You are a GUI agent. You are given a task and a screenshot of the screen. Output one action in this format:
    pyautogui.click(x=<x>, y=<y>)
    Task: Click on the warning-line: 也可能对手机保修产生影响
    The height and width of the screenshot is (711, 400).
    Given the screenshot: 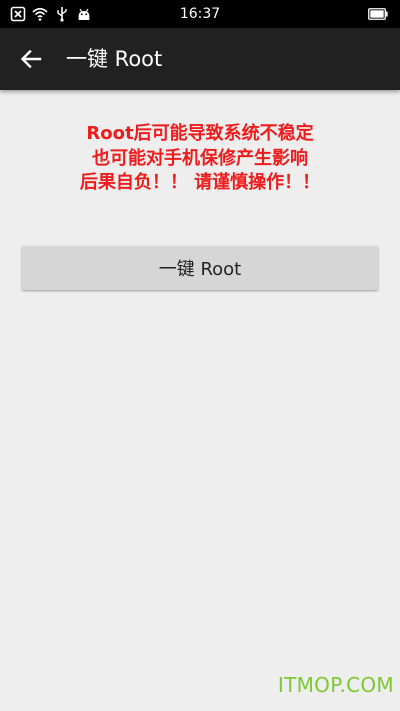 What is the action you would take?
    pyautogui.click(x=200, y=158)
    